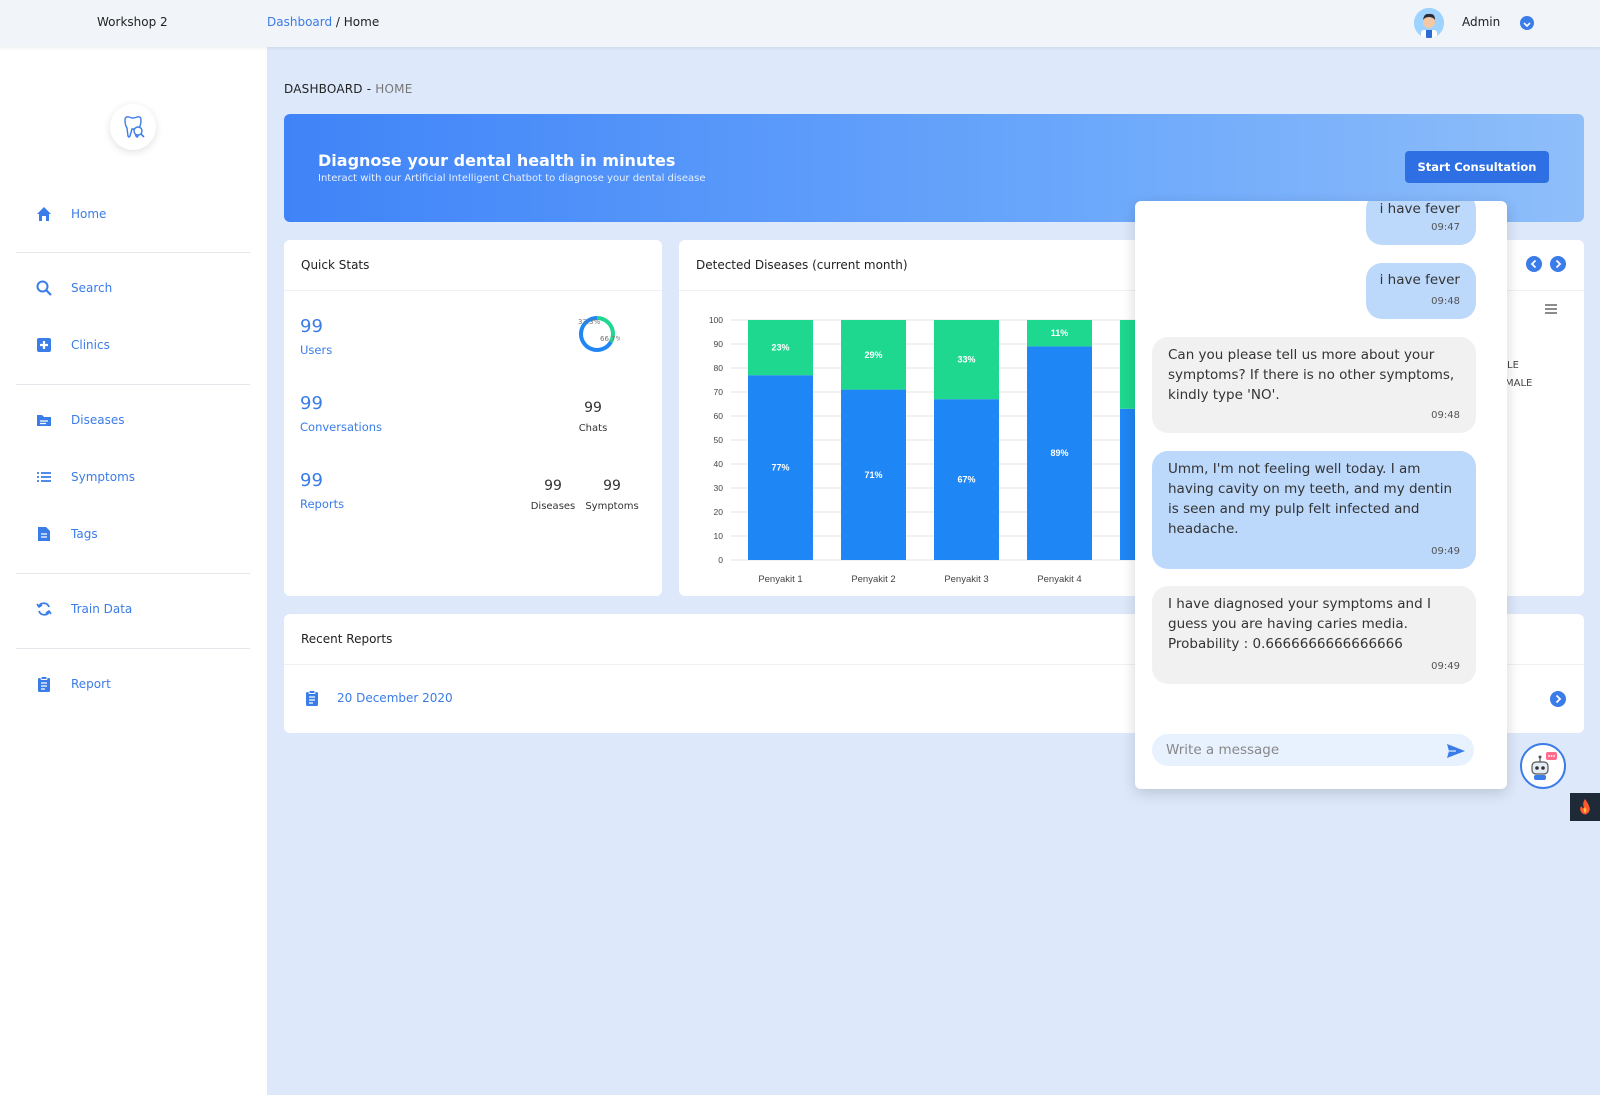 The image size is (1600, 1095). I want to click on page-heading-main: DASHBOARD, so click(323, 89).